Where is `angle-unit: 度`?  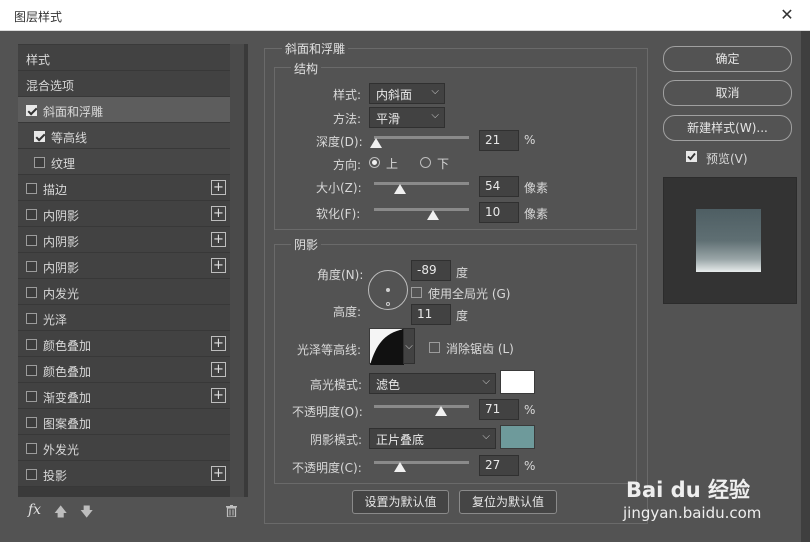
angle-unit: 度 is located at coordinates (462, 273).